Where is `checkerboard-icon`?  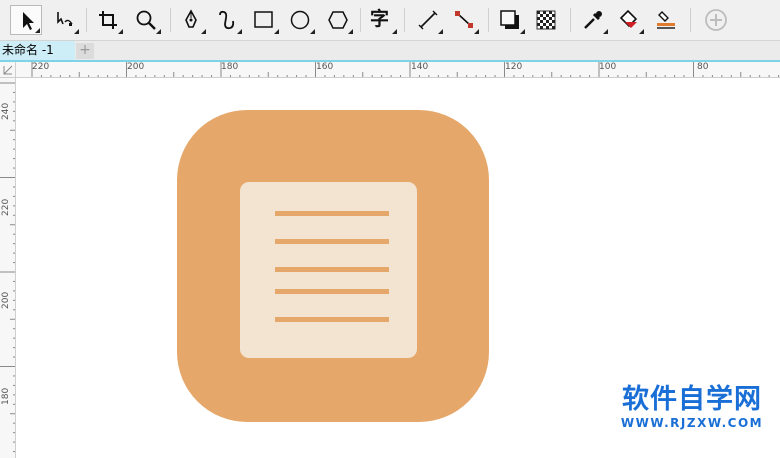 checkerboard-icon is located at coordinates (546, 20).